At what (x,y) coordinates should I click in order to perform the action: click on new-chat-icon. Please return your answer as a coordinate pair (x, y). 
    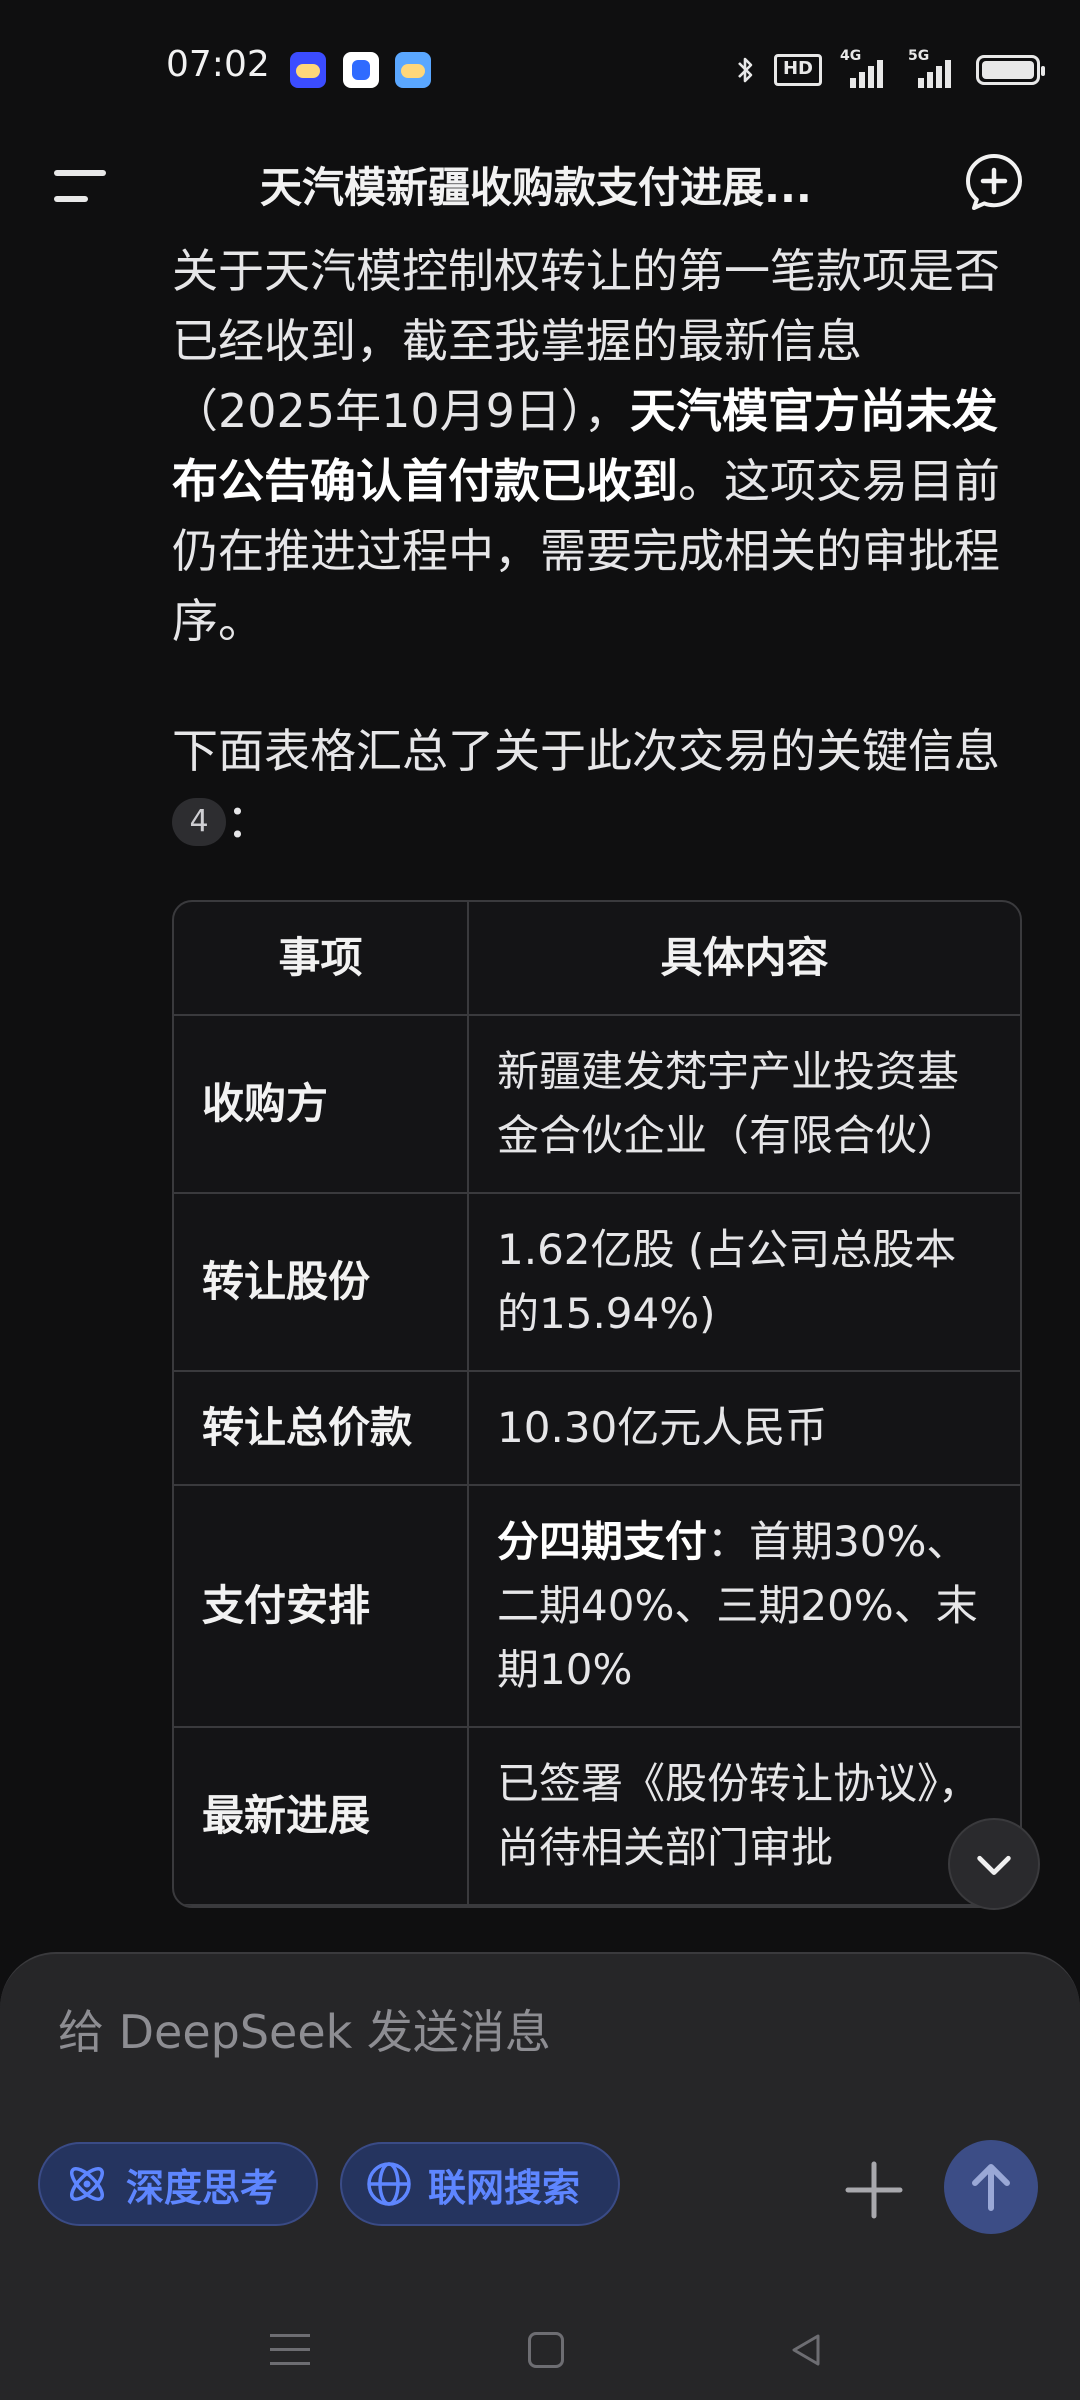
    Looking at the image, I should click on (994, 182).